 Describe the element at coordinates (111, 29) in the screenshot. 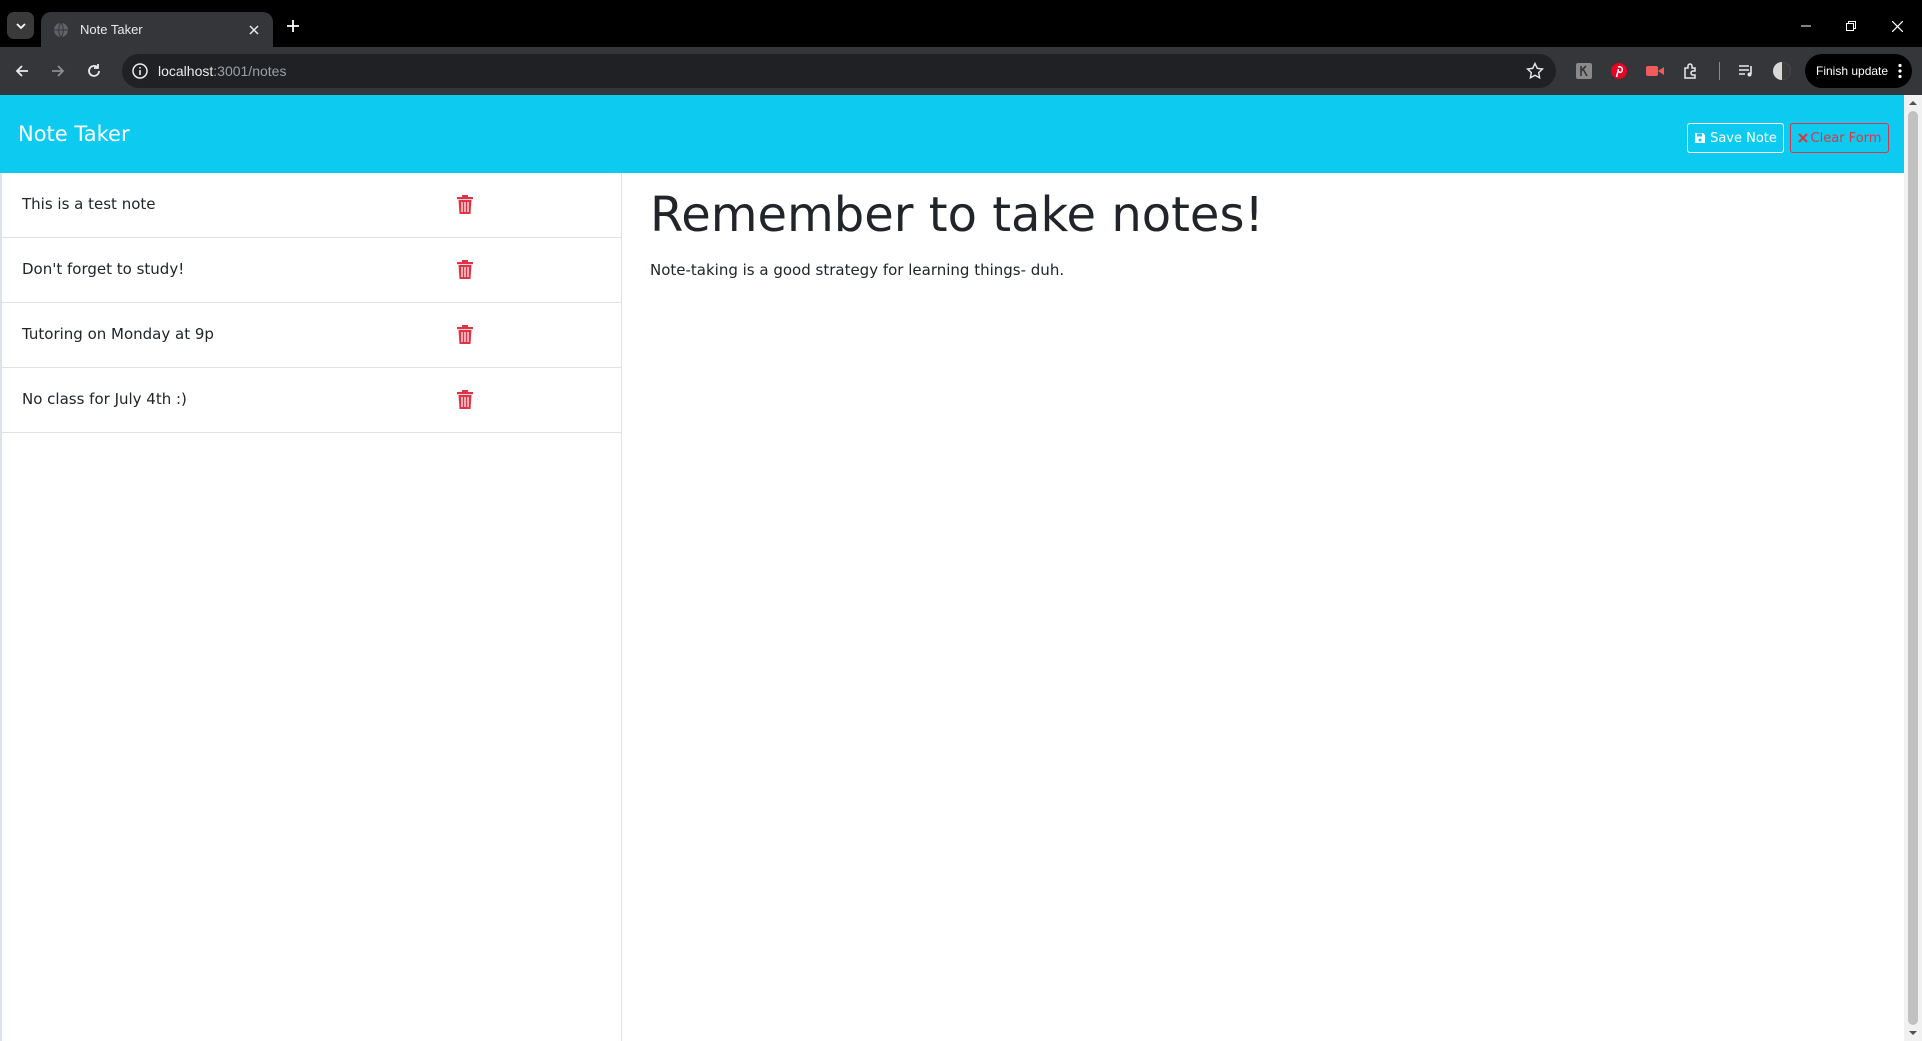

I see `tab-title: Note Taker` at that location.